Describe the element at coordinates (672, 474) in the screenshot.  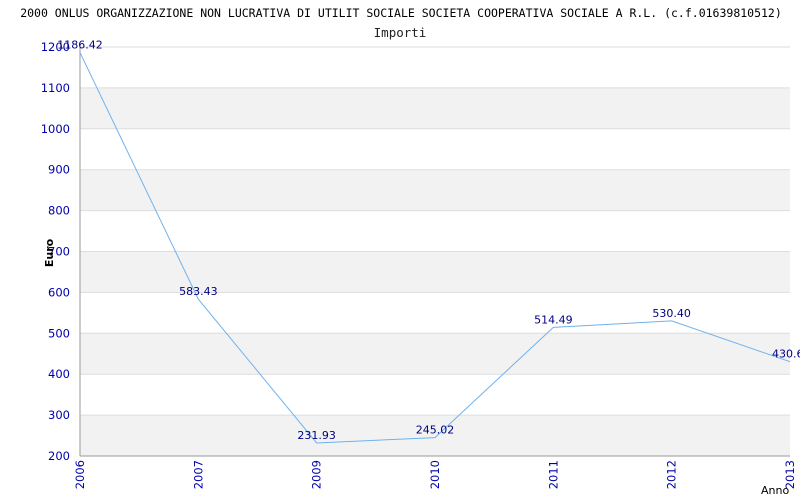
I see `x-tick-label: 2012` at that location.